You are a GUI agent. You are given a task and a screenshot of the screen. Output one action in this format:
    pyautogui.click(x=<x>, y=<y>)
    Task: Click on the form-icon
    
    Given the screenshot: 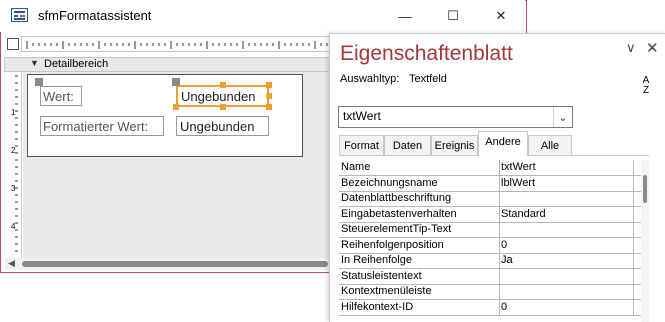 What is the action you would take?
    pyautogui.click(x=19, y=15)
    